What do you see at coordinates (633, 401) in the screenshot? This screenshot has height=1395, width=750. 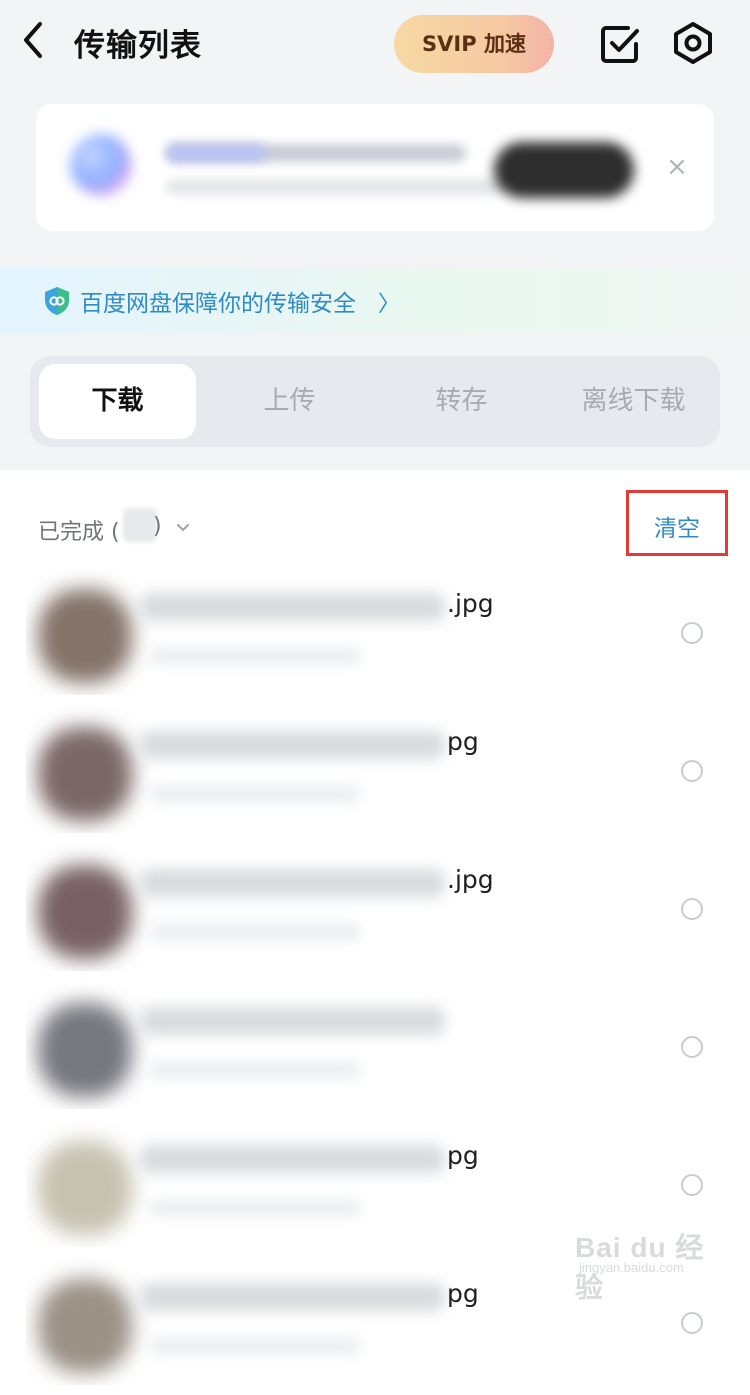 I see `tab-offline-download: 离线下载` at bounding box center [633, 401].